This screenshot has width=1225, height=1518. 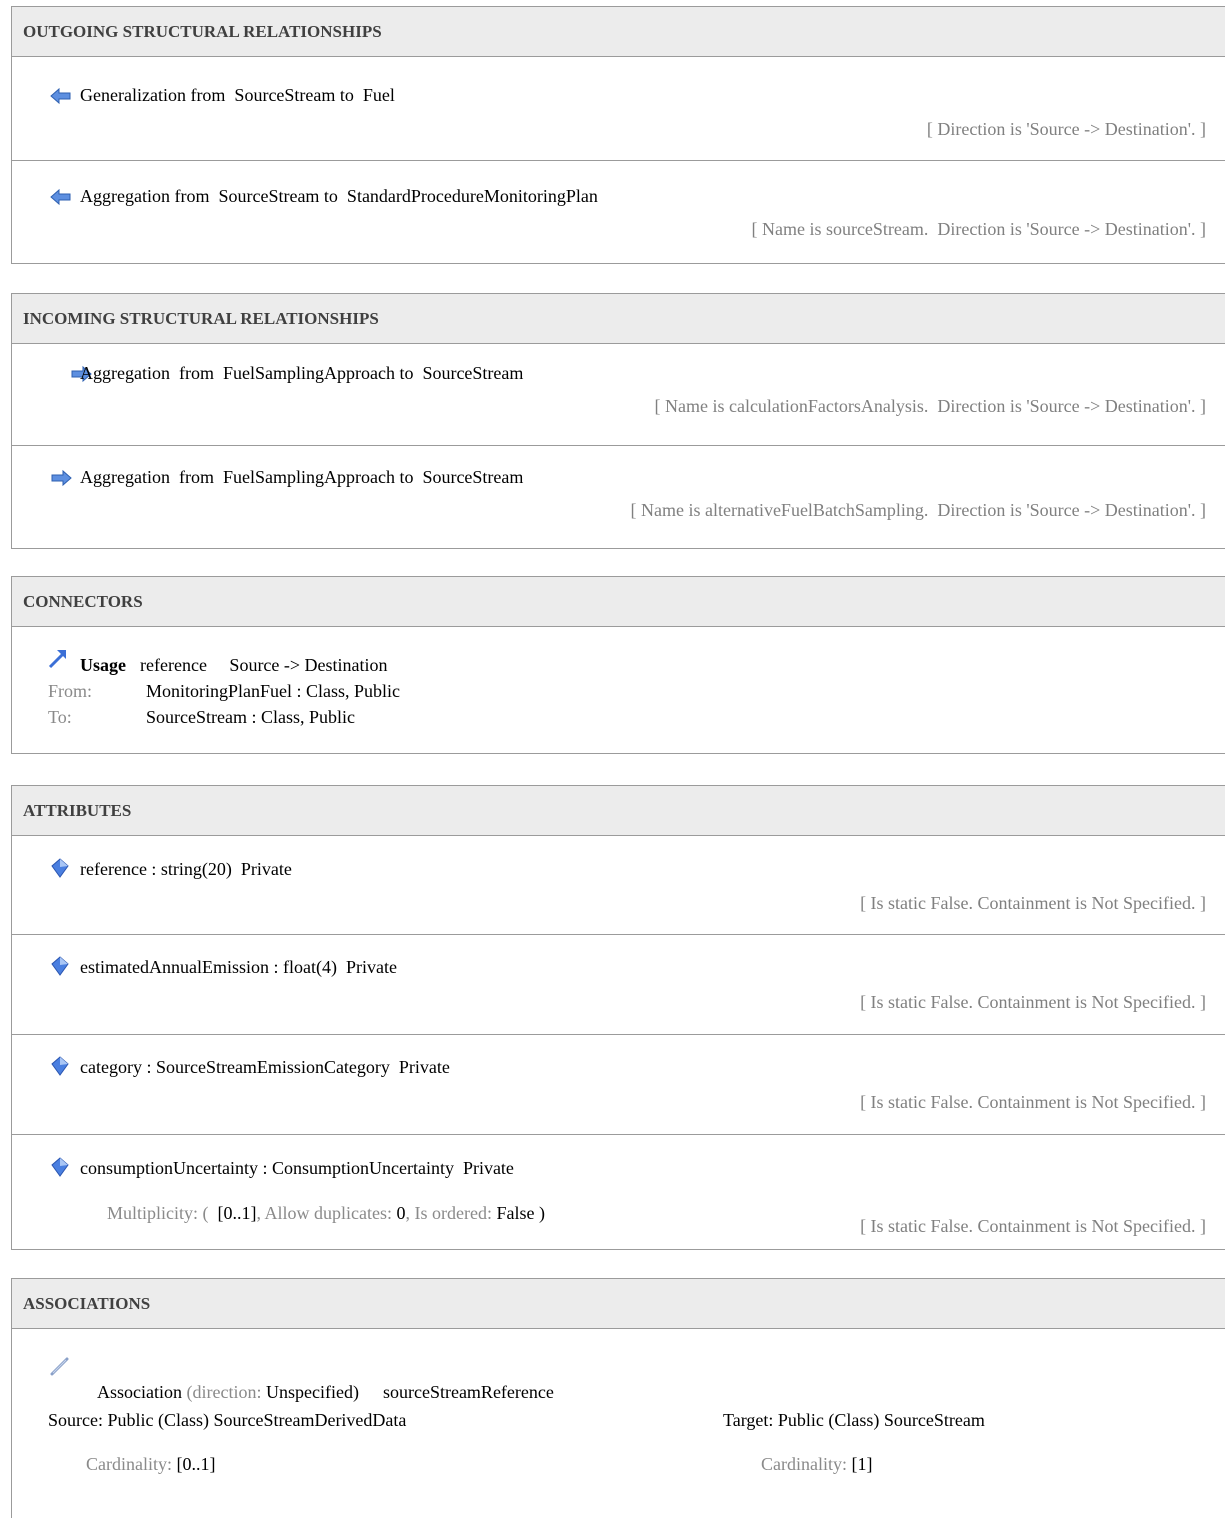 What do you see at coordinates (618, 32) in the screenshot?
I see `section-header: OUTGOING STRUCTURAL RELATIONSHIPS` at bounding box center [618, 32].